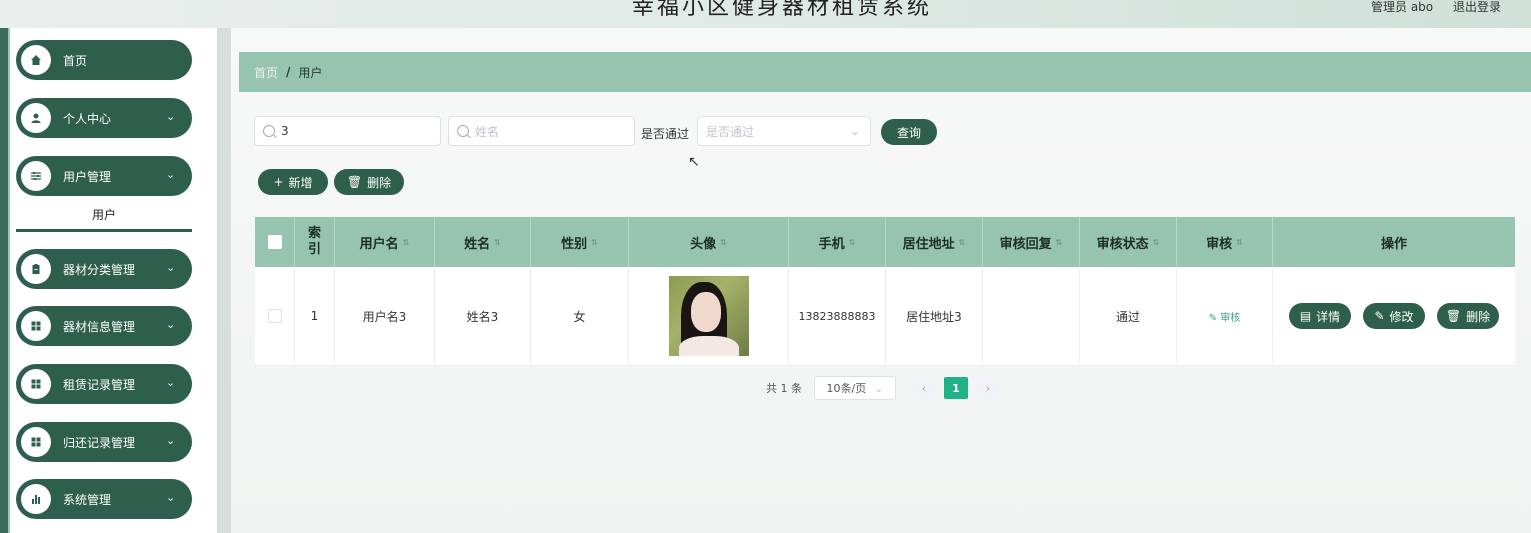  Describe the element at coordinates (1128, 316) in the screenshot. I see `cell-status: 通过` at that location.